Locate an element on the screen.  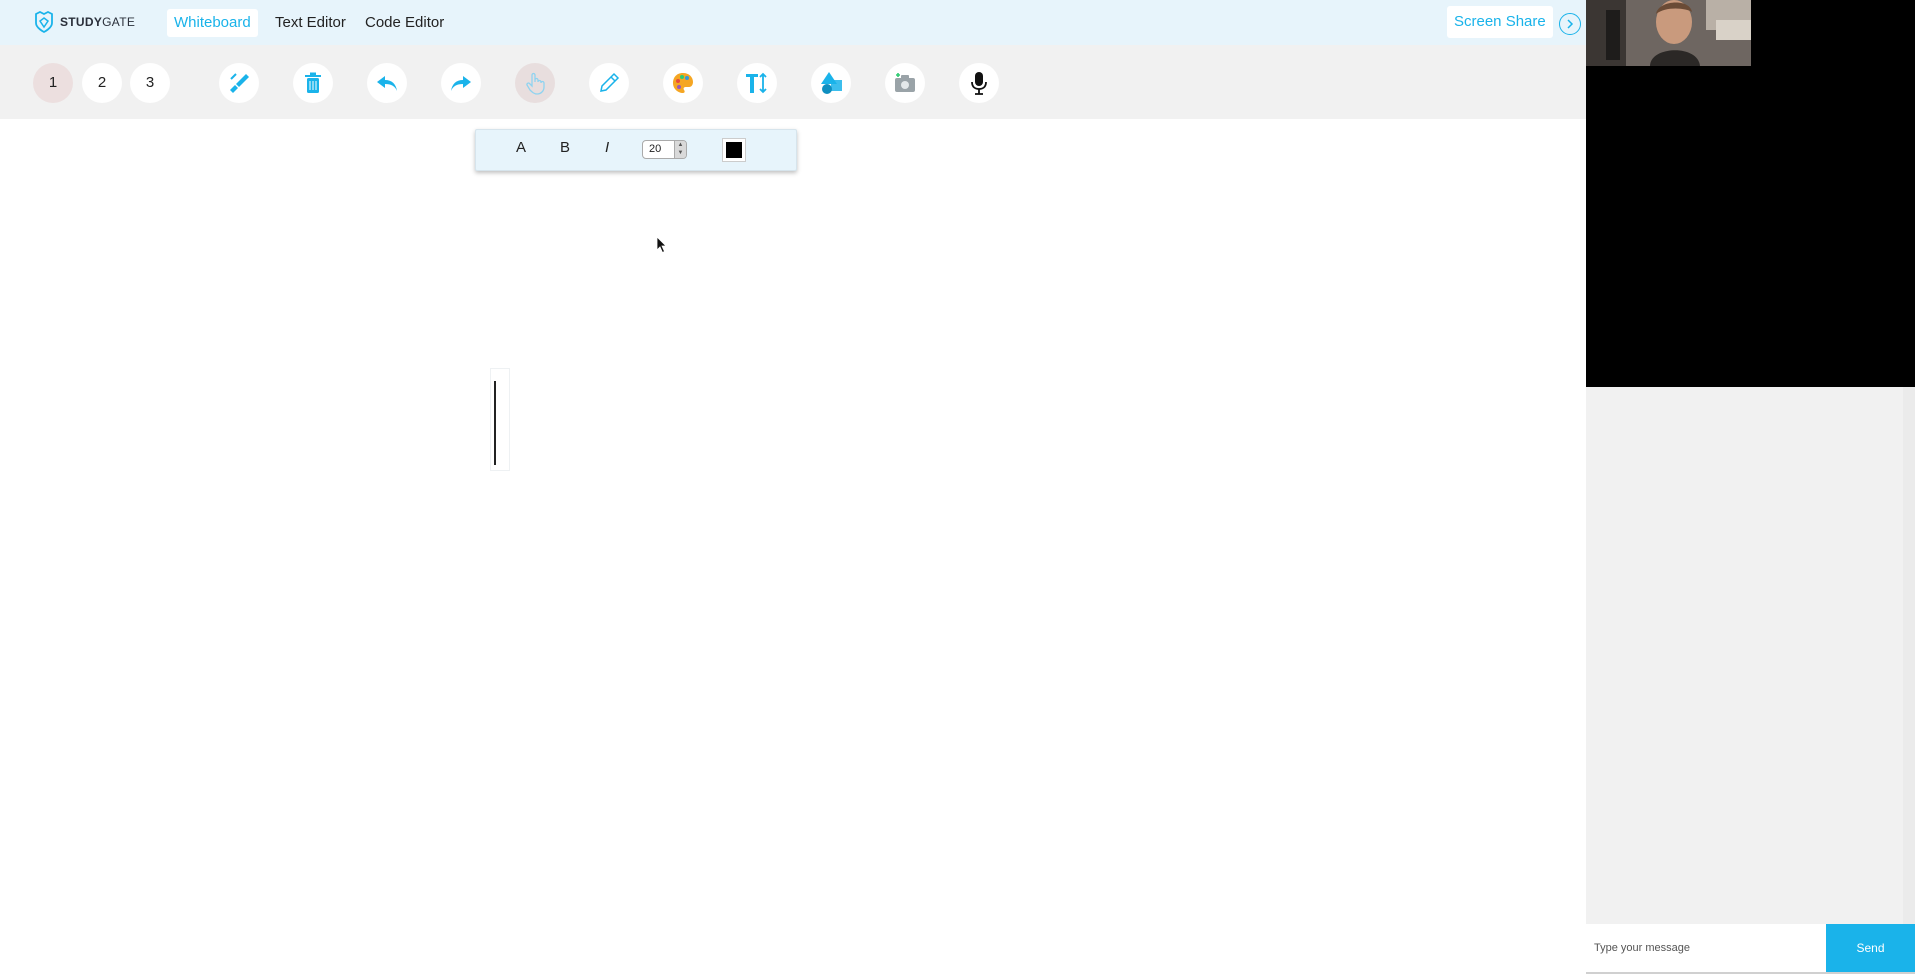
tab-whiteboard: Whiteboard is located at coordinates (212, 23).